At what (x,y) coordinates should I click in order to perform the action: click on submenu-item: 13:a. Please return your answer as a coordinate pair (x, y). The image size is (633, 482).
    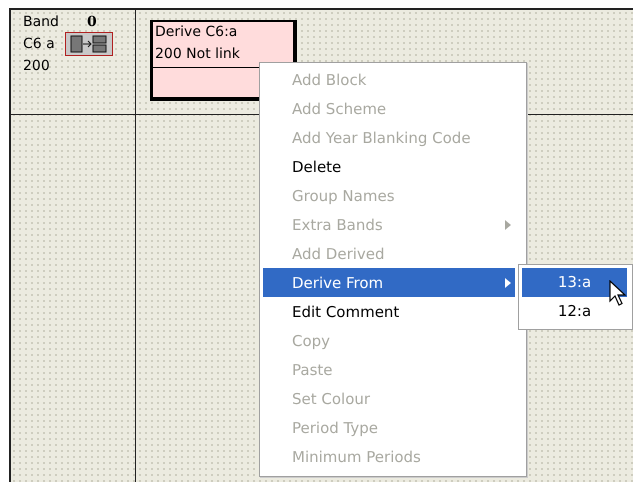
    Looking at the image, I should click on (574, 282).